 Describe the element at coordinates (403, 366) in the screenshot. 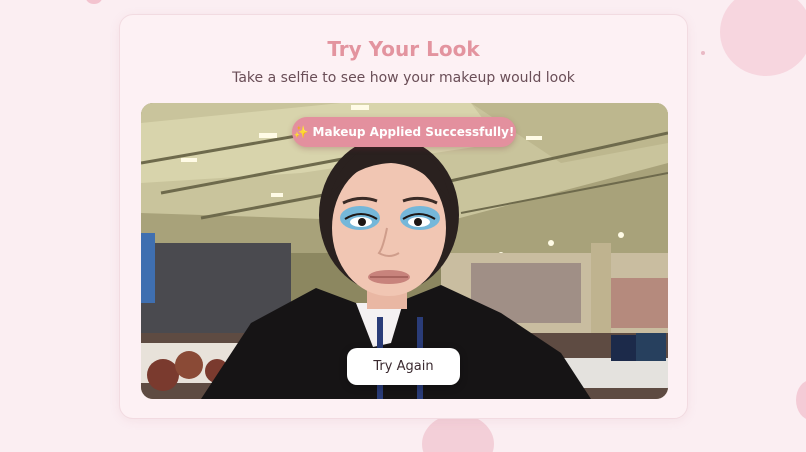

I see `try-again-button: Try Again` at that location.